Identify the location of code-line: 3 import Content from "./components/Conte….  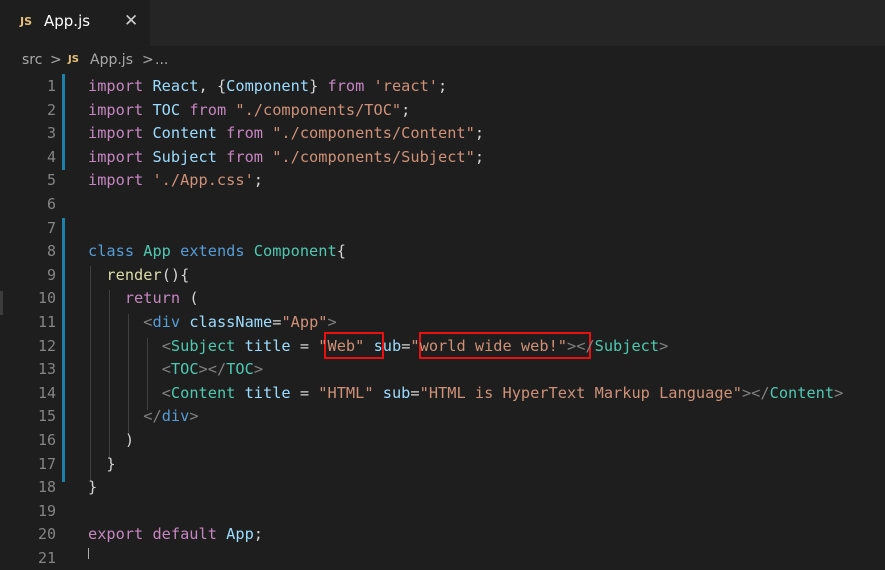
(442, 133).